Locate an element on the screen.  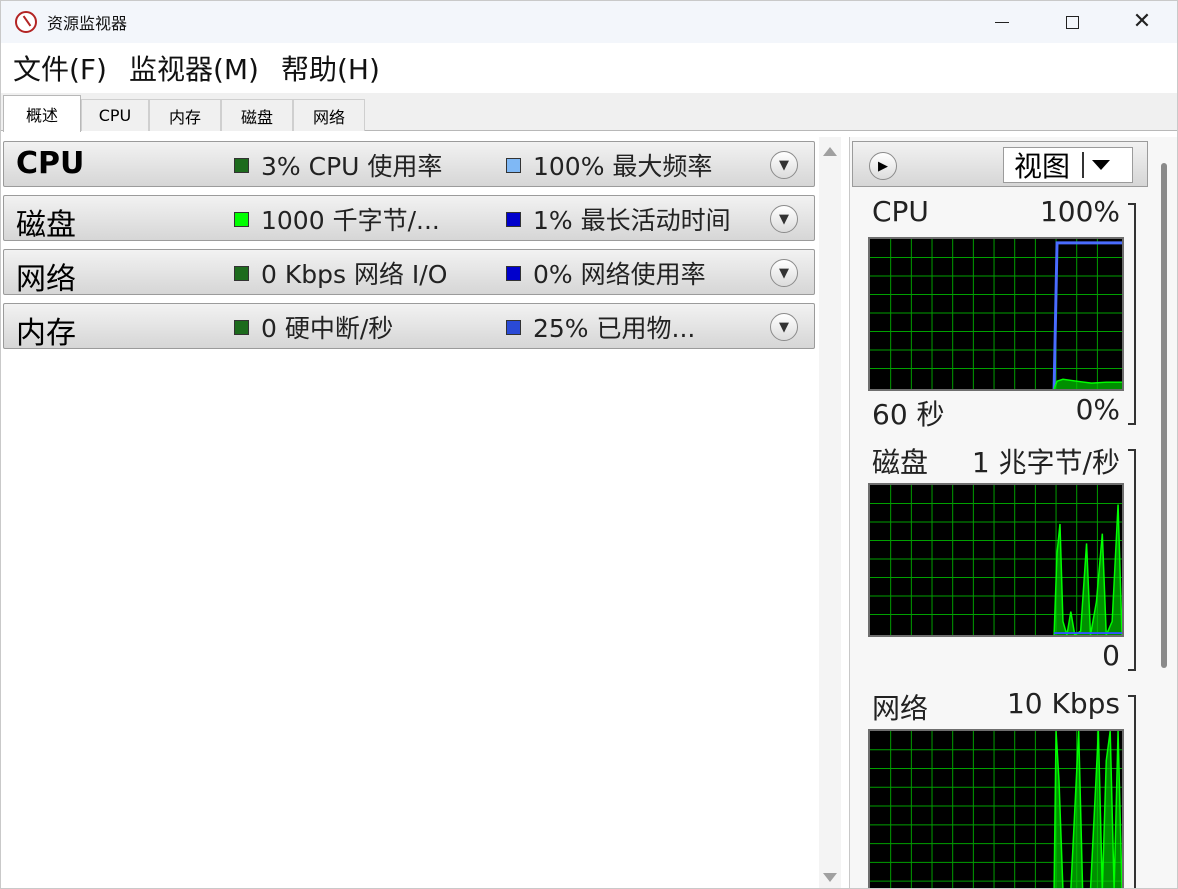
section-title: 磁盘 is located at coordinates (46, 225).